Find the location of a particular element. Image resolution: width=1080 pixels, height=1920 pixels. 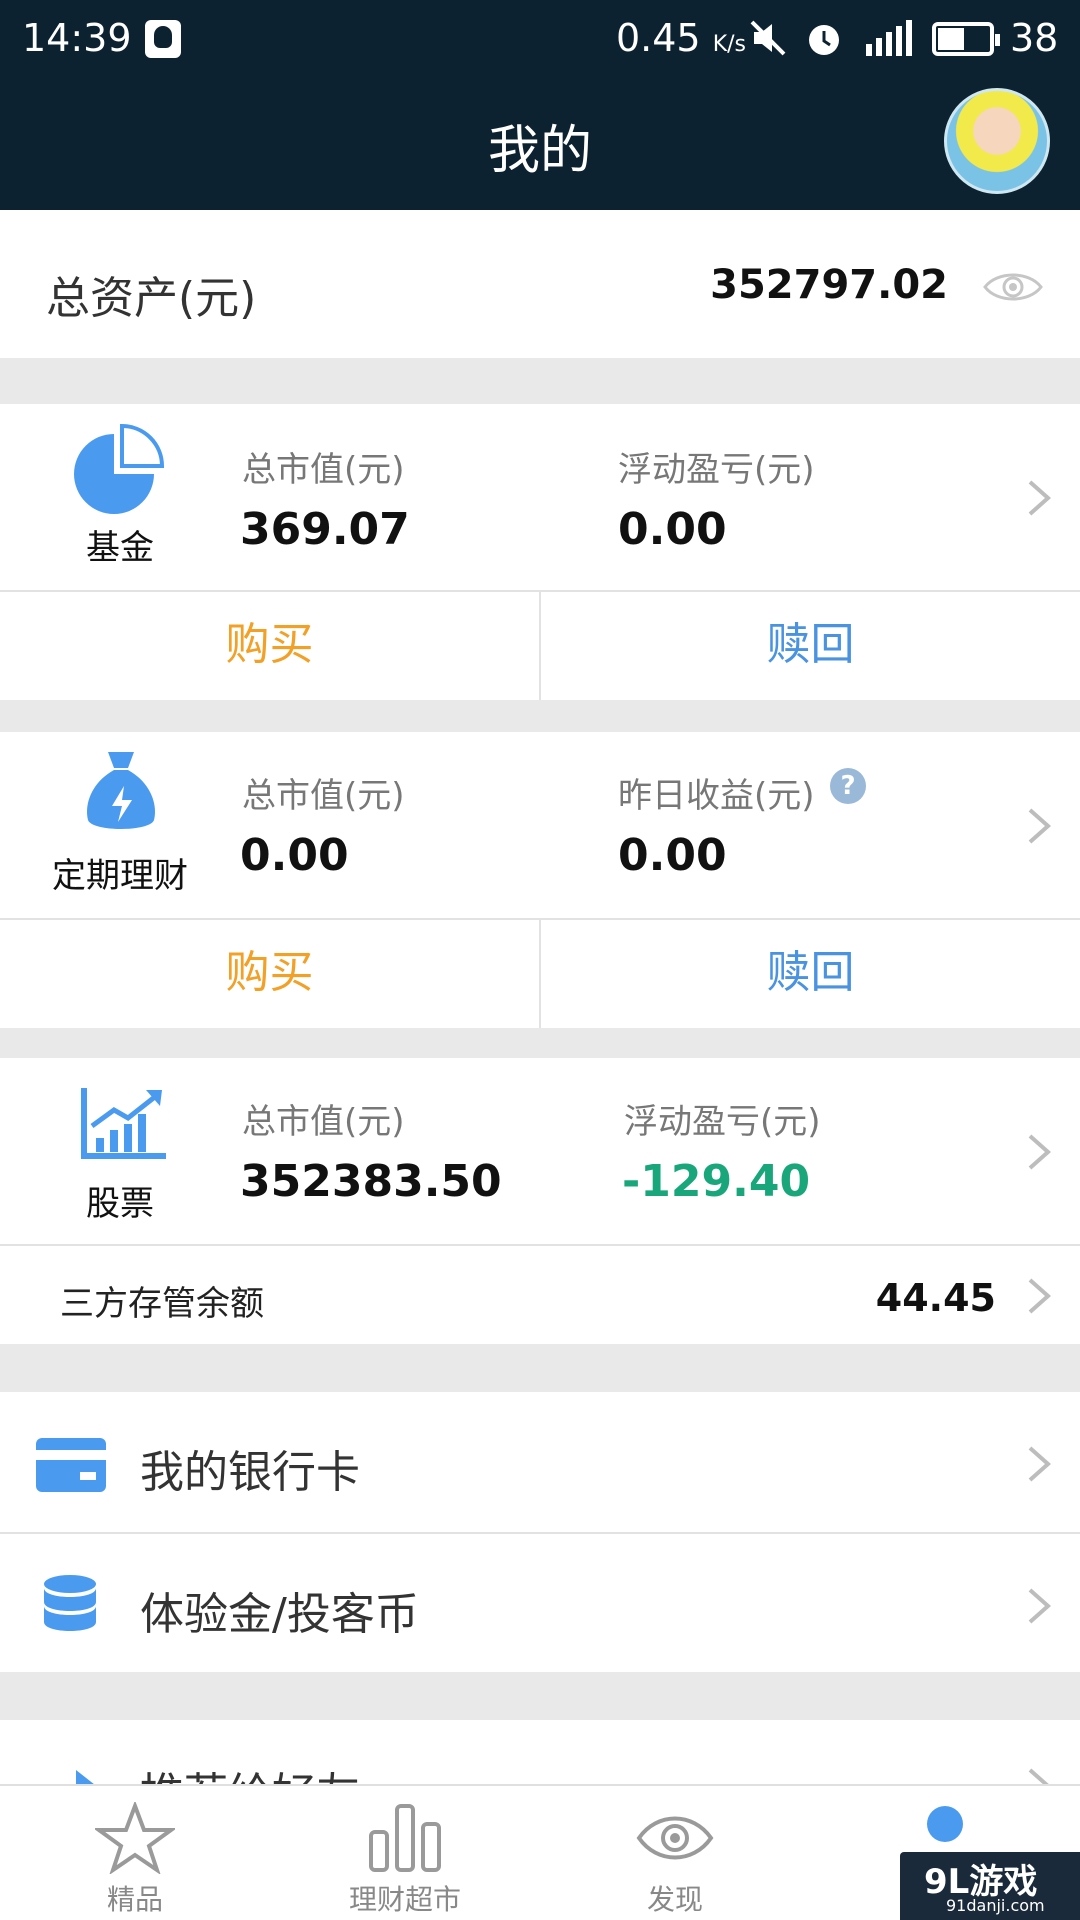

stock-market-value: 352383.50 is located at coordinates (371, 1181).